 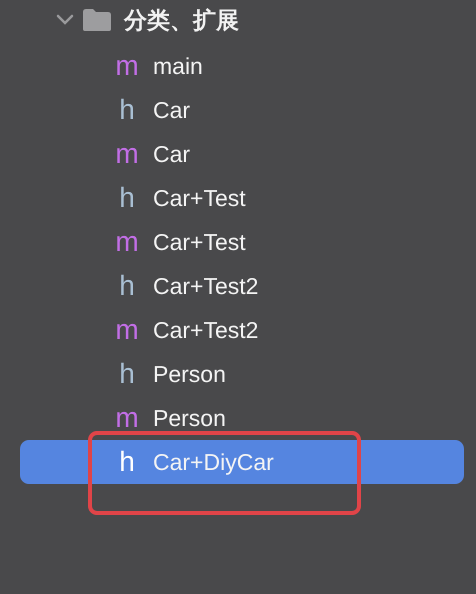 What do you see at coordinates (181, 20) in the screenshot?
I see `folder-name: 分类、扩展` at bounding box center [181, 20].